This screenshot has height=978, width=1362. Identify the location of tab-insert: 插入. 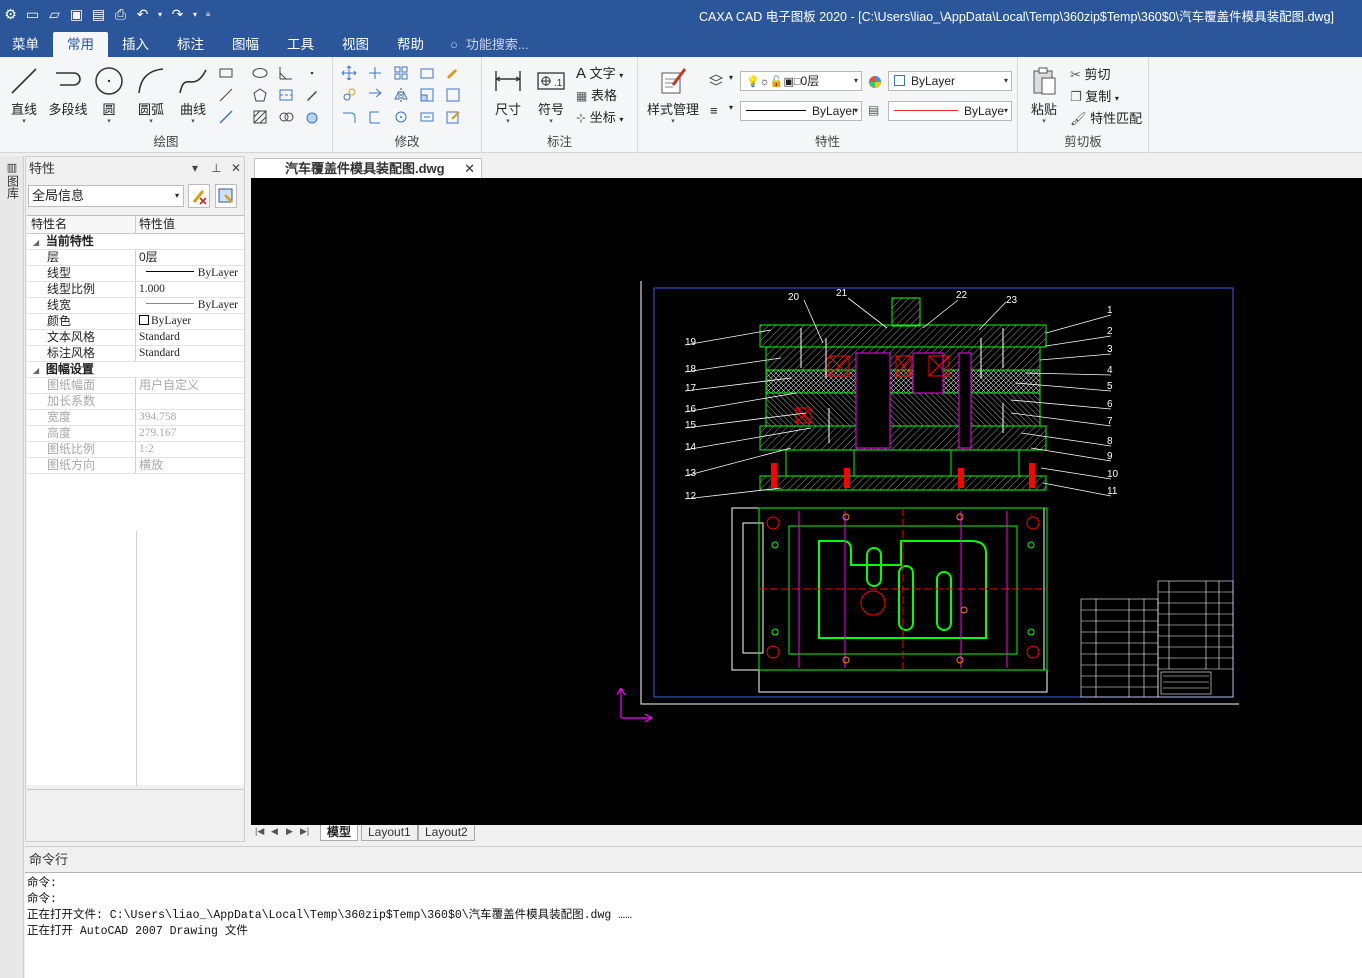
(135, 44).